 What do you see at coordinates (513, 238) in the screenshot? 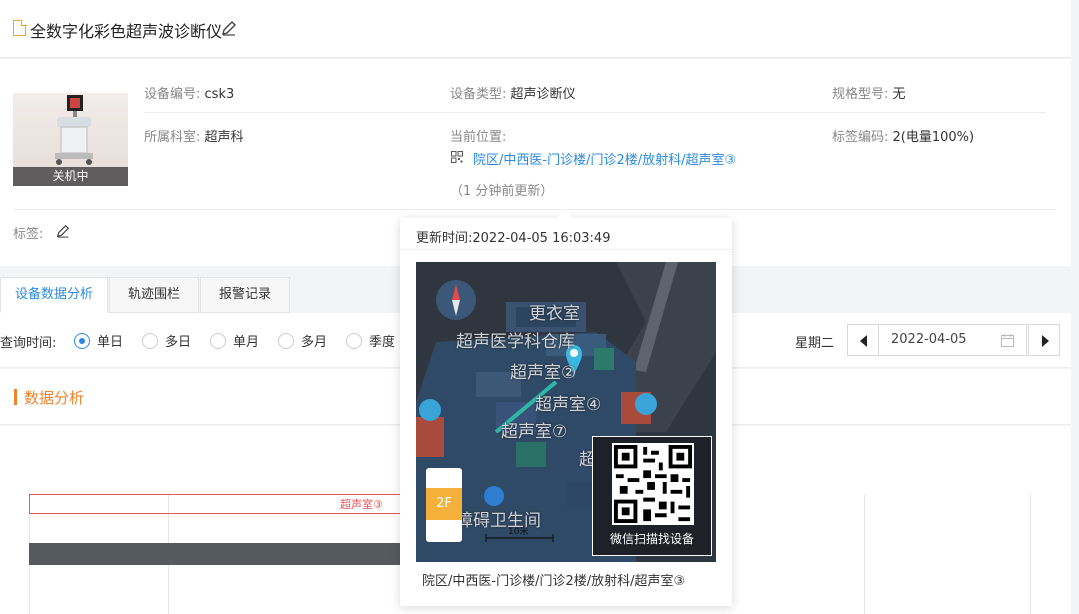
I see `popup-update-time: 更新时间:2022-04-05 16:03:49` at bounding box center [513, 238].